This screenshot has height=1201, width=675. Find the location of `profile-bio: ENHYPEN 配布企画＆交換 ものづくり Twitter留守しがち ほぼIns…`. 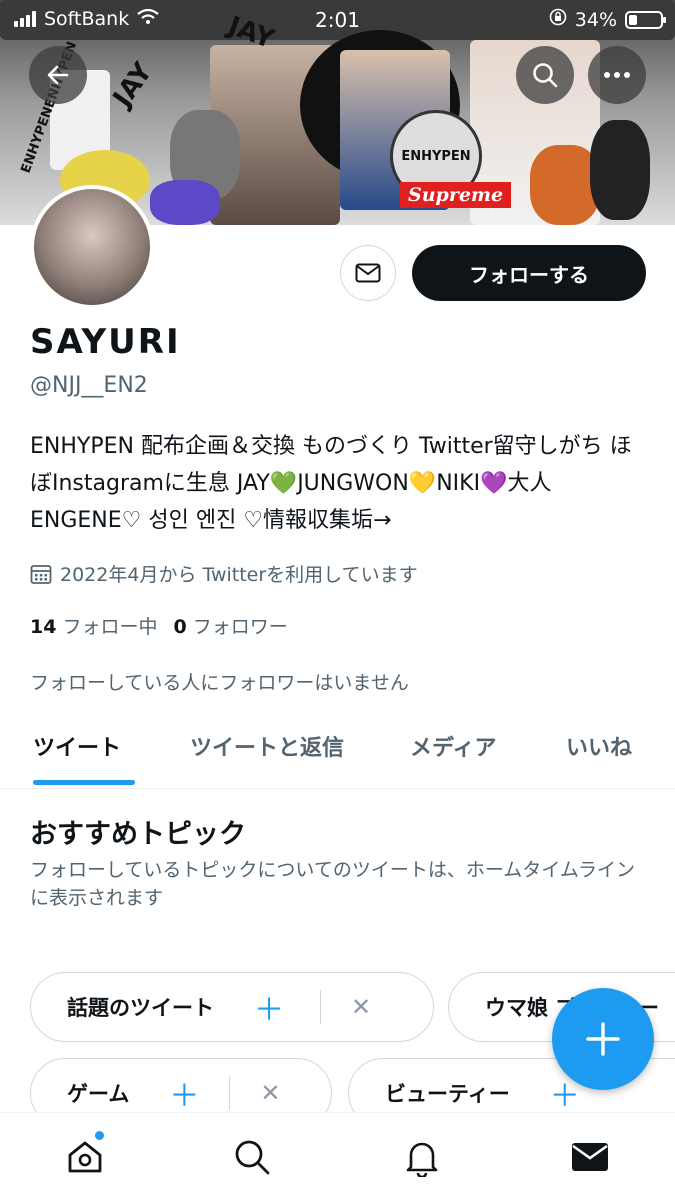

profile-bio: ENHYPEN 配布企画＆交換 ものづくり Twitter留守しがち ほぼIns… is located at coordinates (331, 483).